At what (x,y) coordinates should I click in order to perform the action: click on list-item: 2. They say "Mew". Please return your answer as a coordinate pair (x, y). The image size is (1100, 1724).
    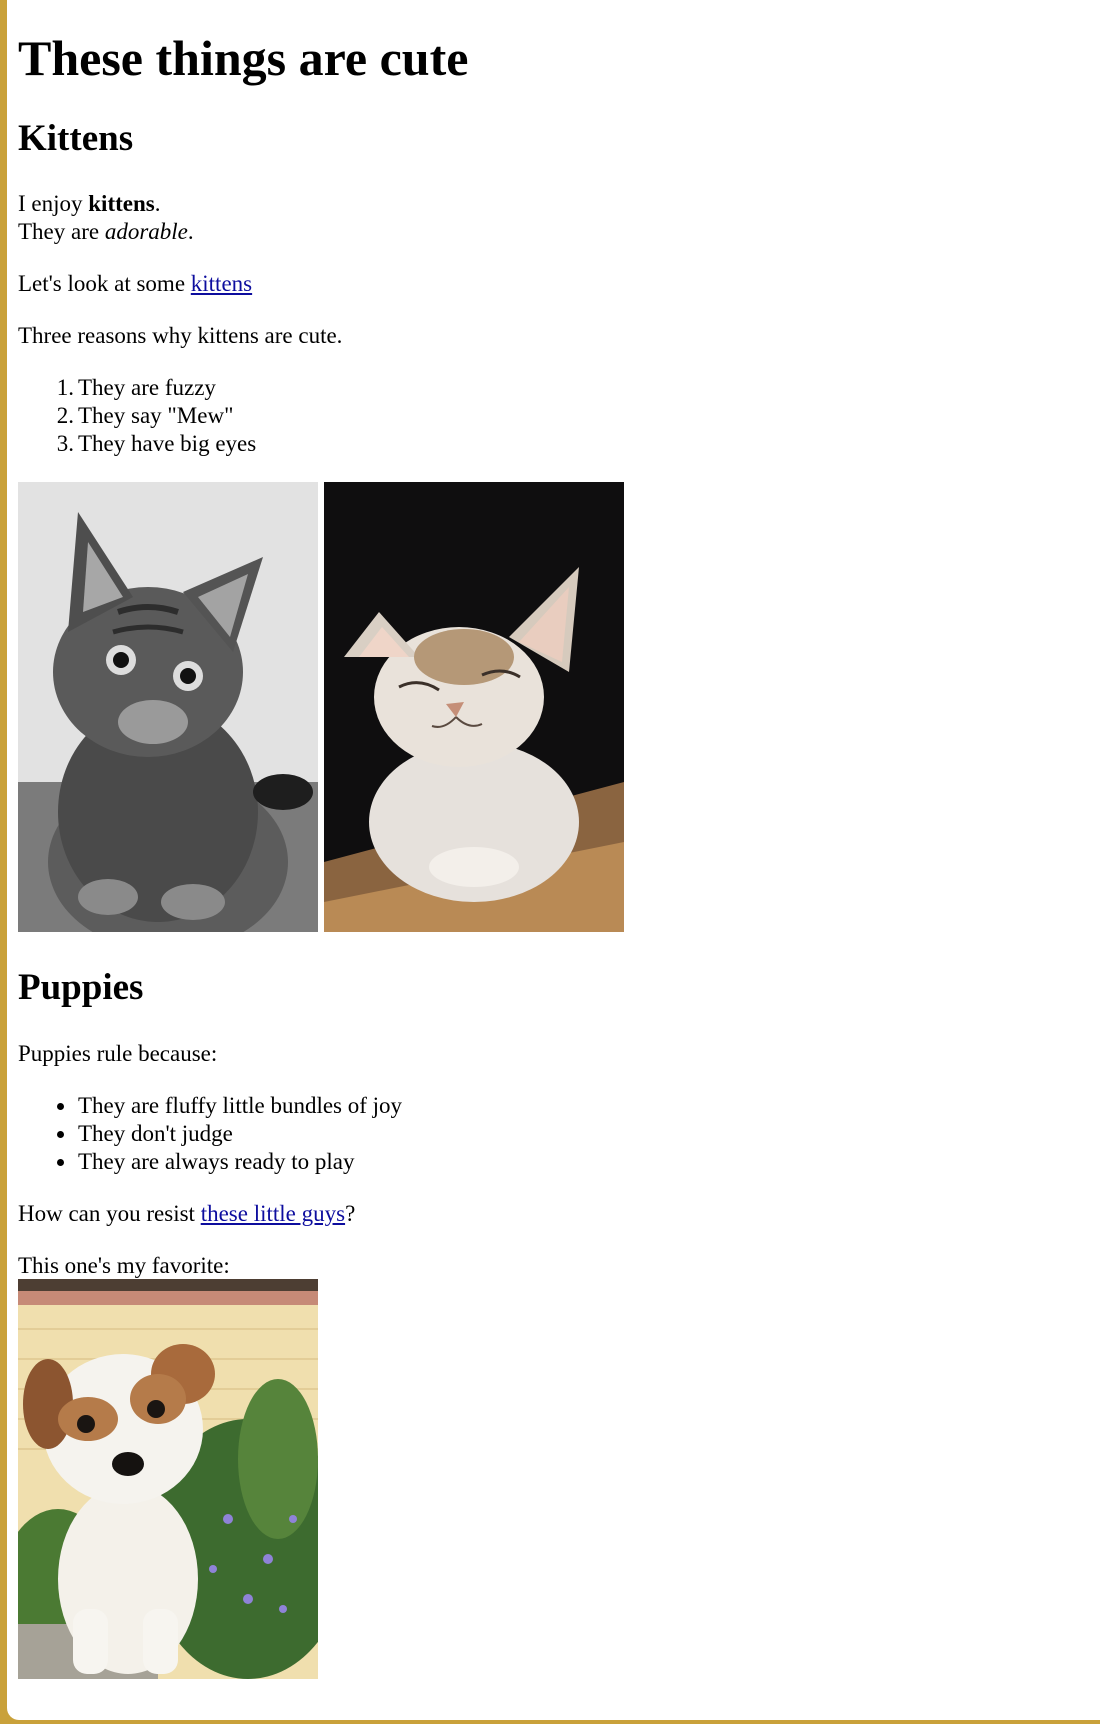
    Looking at the image, I should click on (137, 416).